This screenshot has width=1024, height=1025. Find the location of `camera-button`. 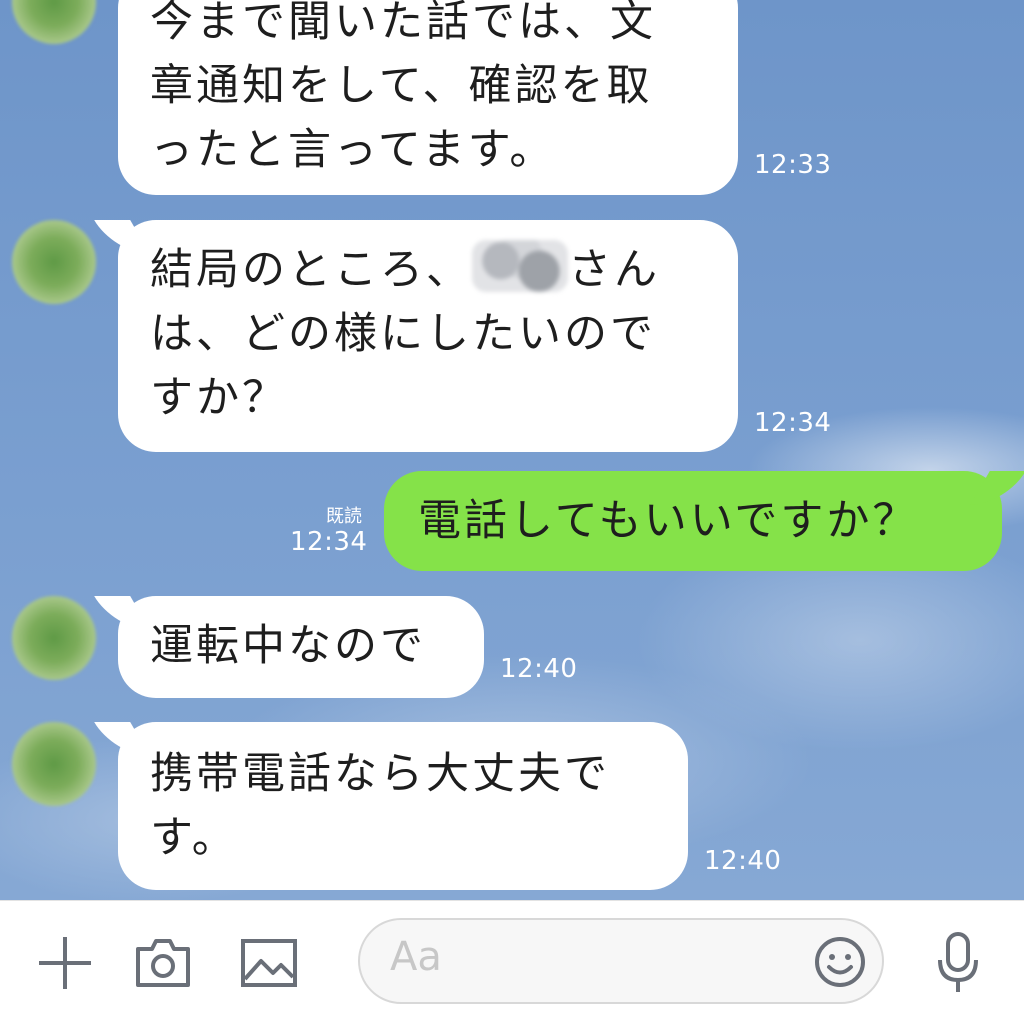

camera-button is located at coordinates (163, 963).